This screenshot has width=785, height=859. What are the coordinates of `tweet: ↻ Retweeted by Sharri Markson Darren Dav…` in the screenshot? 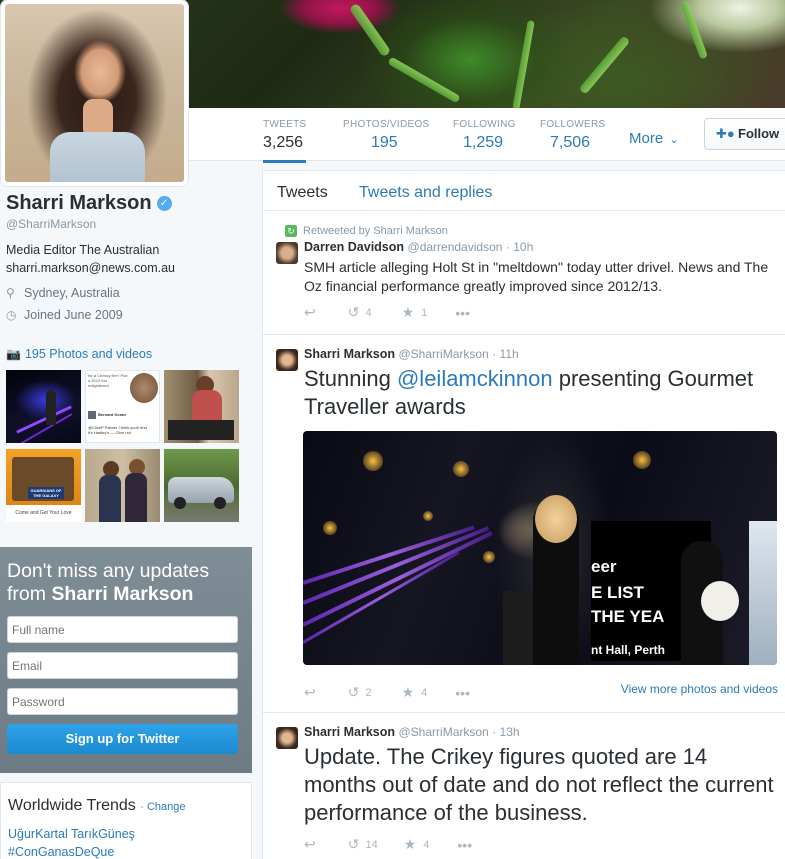 It's located at (524, 273).